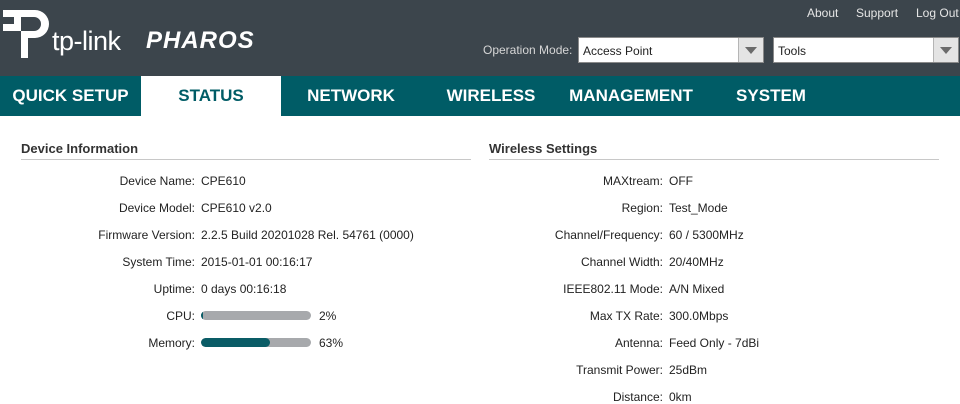 The image size is (960, 404). I want to click on max-tx-rate-value: 300.0Mbps, so click(699, 316).